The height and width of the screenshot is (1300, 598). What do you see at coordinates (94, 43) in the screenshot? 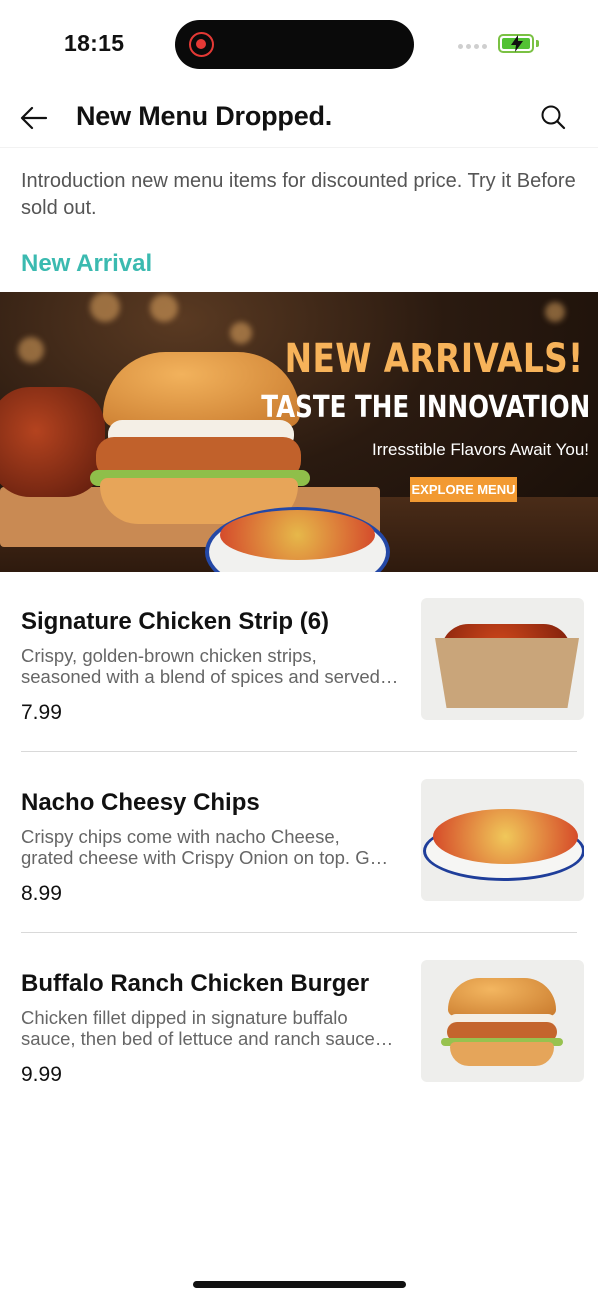
I see `status-time: 18:15` at bounding box center [94, 43].